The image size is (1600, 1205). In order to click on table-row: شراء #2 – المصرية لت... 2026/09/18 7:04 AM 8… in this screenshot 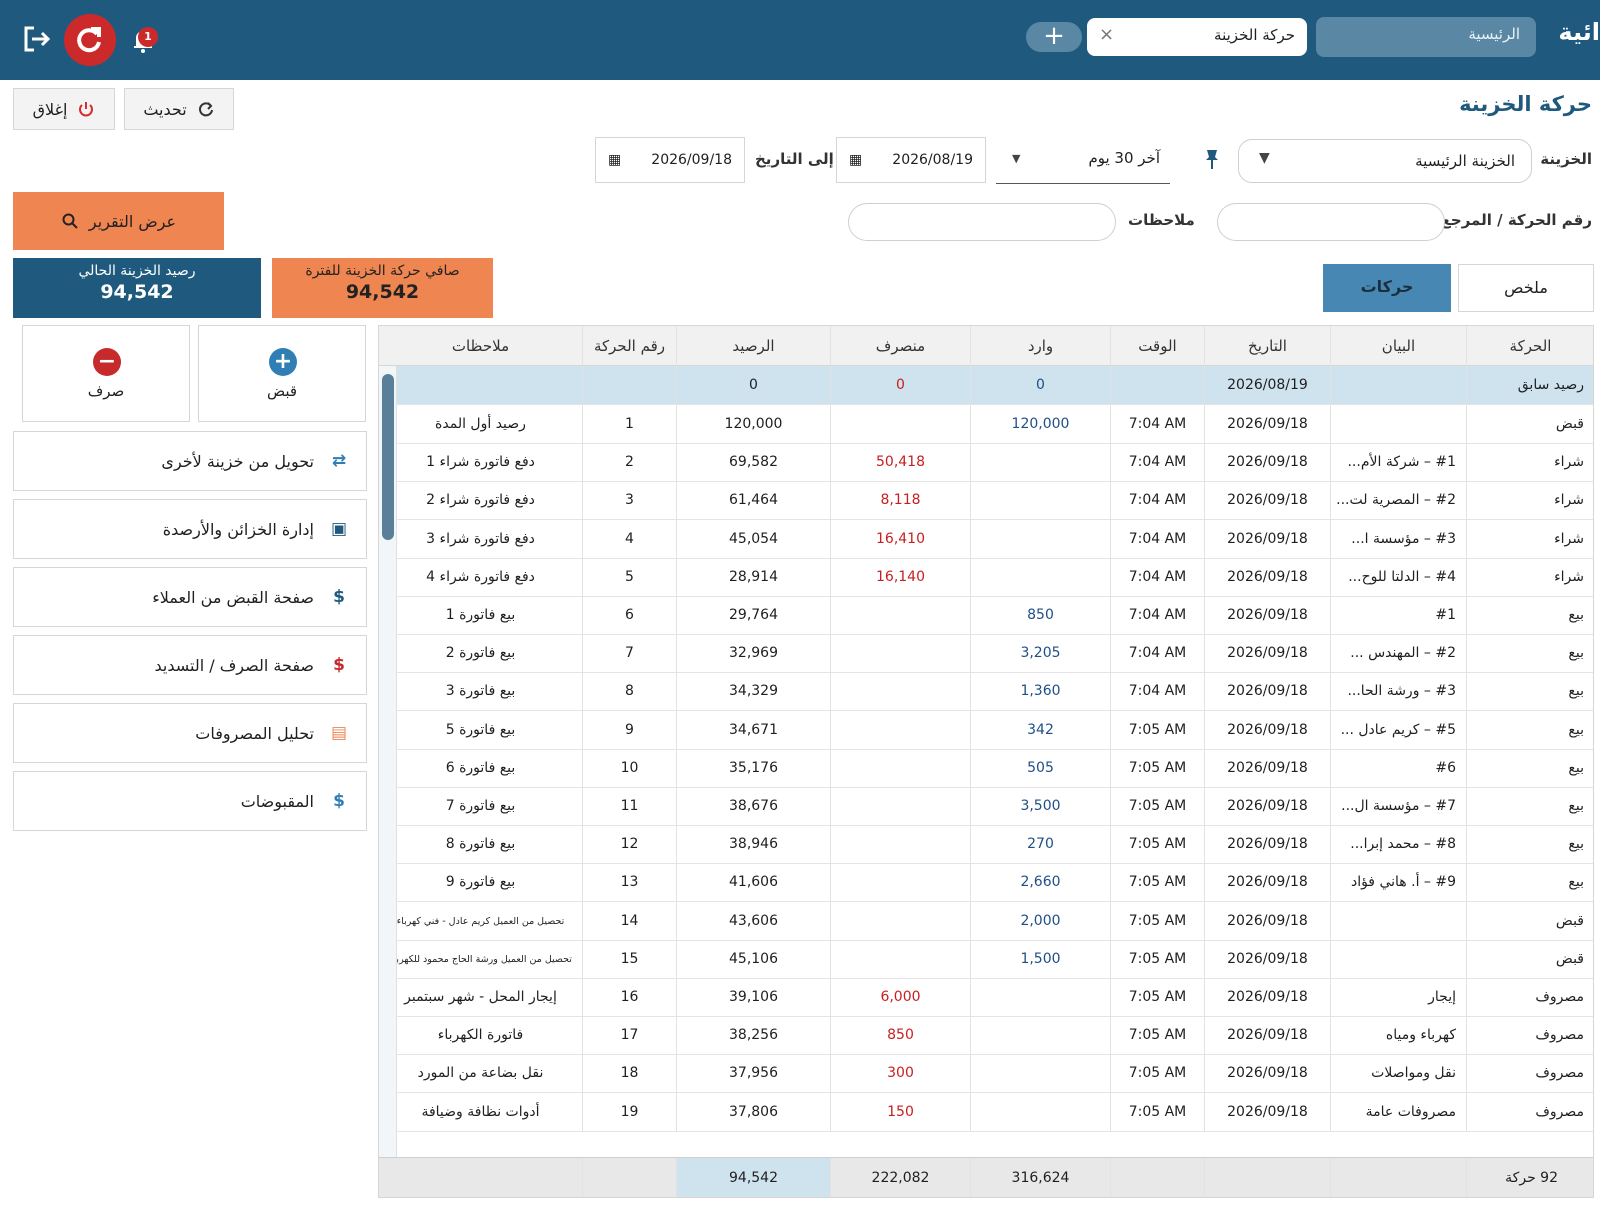, I will do `click(986, 501)`.